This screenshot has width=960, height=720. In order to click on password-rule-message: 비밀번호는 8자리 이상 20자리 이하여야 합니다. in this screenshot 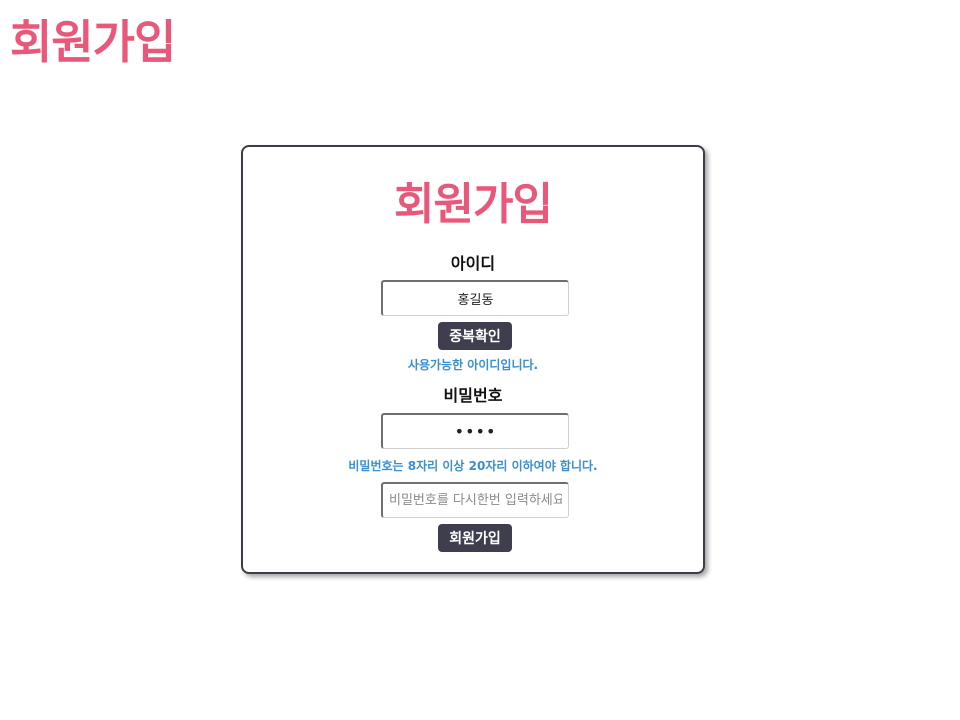, I will do `click(473, 466)`.